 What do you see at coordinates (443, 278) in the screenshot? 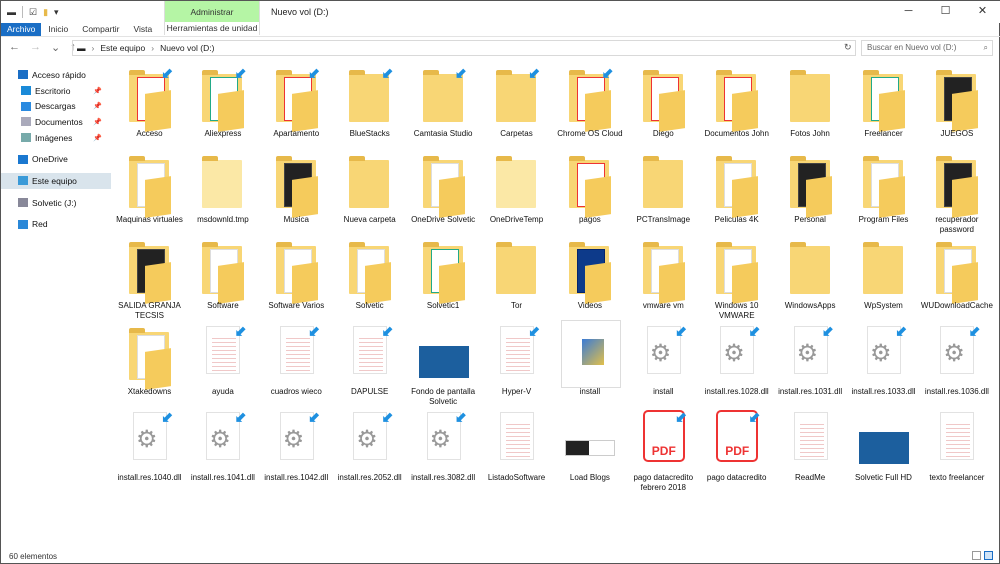
I see `file-item: Solvetic1` at bounding box center [443, 278].